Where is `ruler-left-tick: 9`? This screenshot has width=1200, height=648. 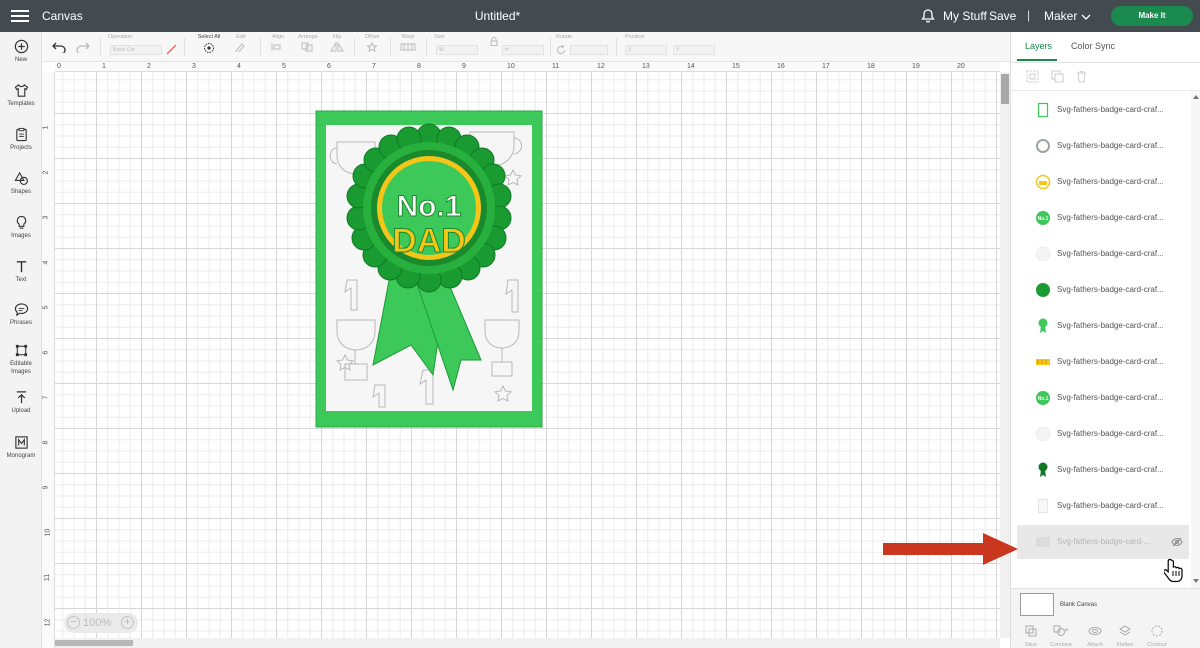 ruler-left-tick: 9 is located at coordinates (46, 487).